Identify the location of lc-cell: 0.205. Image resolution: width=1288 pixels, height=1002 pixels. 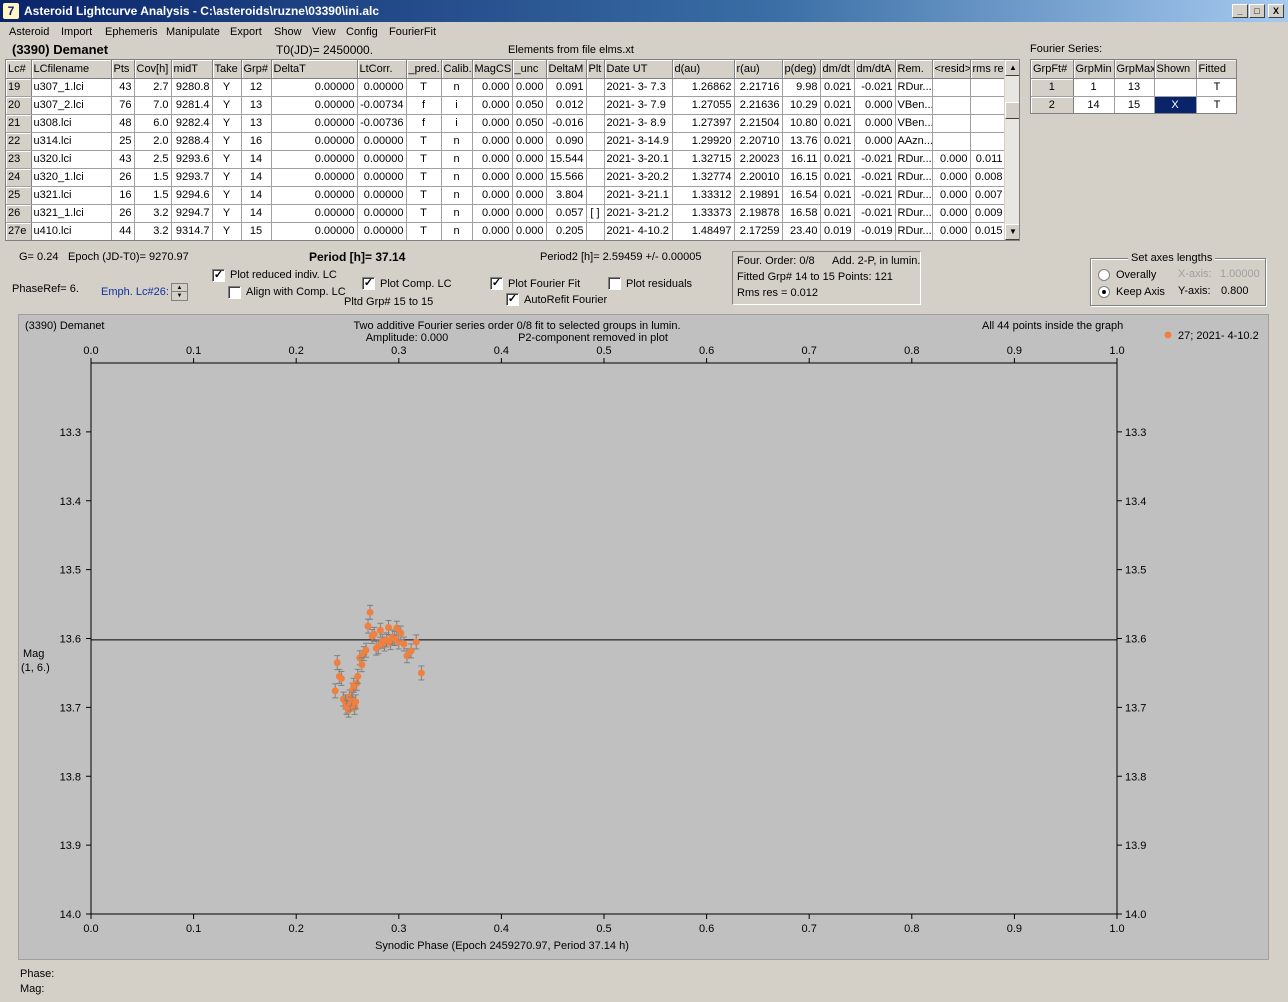
(566, 231).